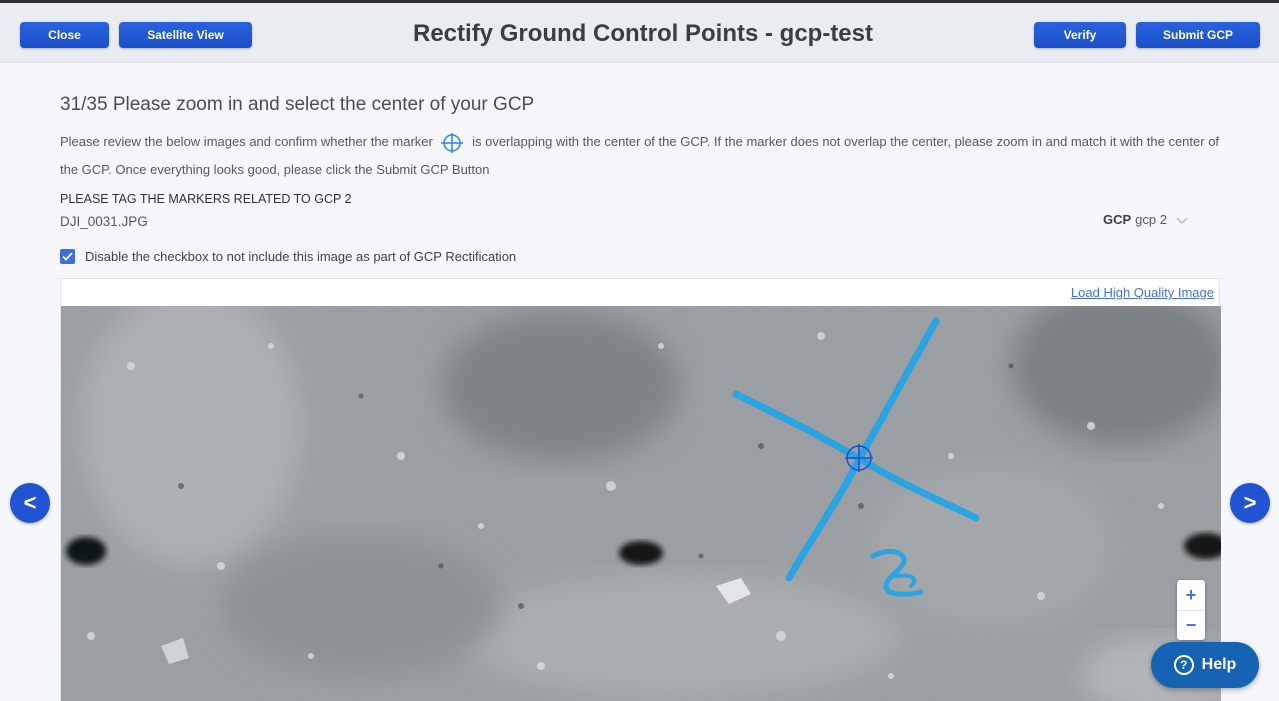 The height and width of the screenshot is (701, 1279). I want to click on previous-image-button: <, so click(30, 503).